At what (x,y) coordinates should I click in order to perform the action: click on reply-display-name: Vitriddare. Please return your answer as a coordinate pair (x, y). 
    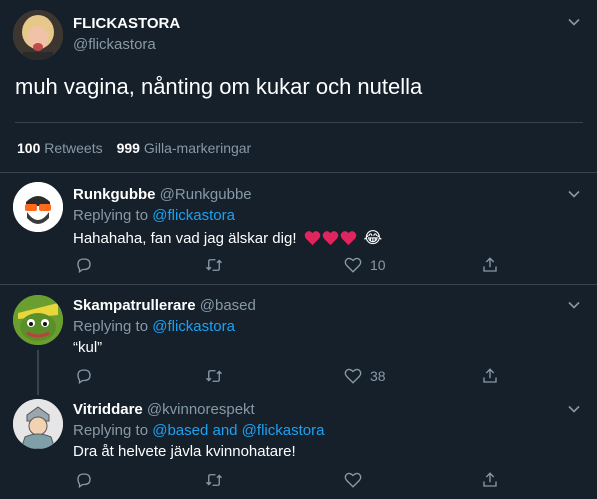
    Looking at the image, I should click on (108, 409).